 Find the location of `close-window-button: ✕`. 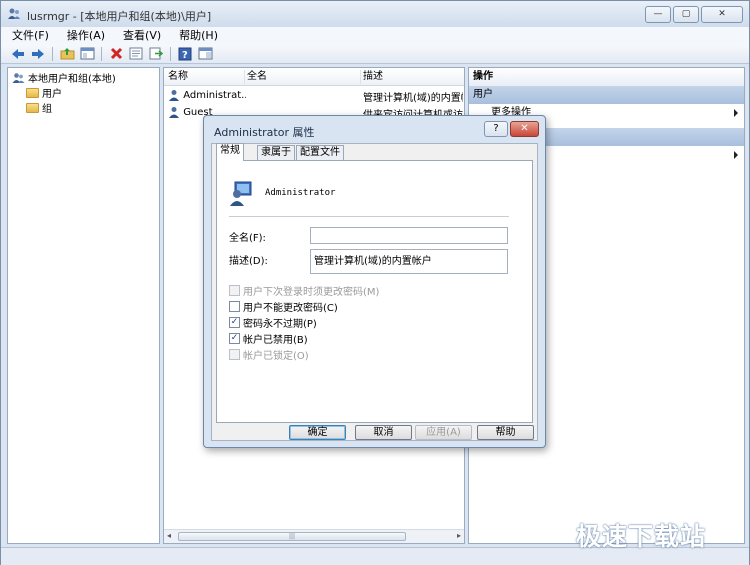

close-window-button: ✕ is located at coordinates (722, 14).